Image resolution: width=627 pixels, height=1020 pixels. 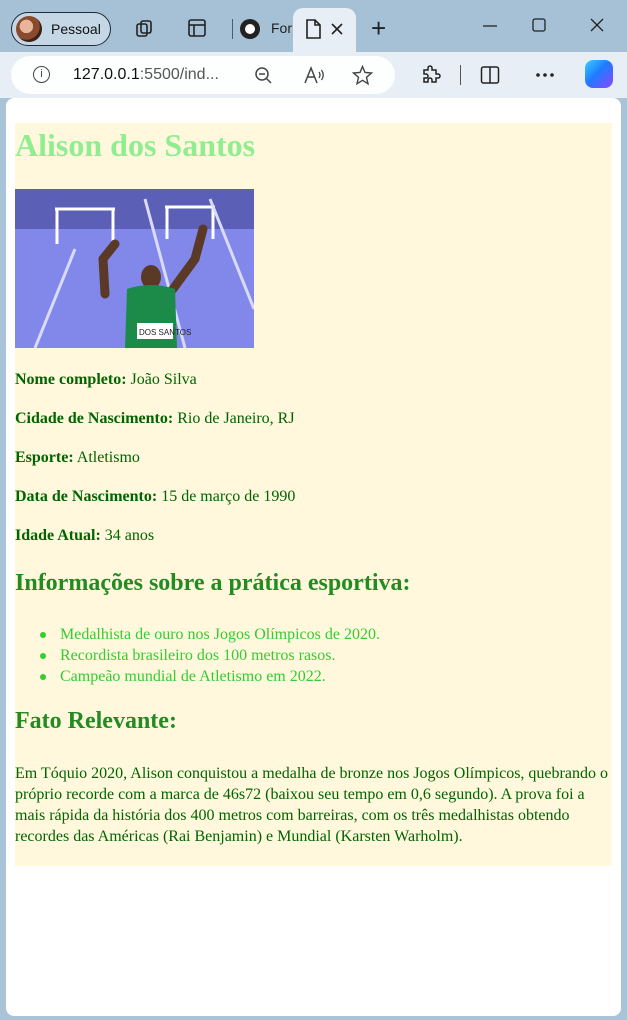 I want to click on athlete-photo: DOS SANTOS, so click(x=134, y=268).